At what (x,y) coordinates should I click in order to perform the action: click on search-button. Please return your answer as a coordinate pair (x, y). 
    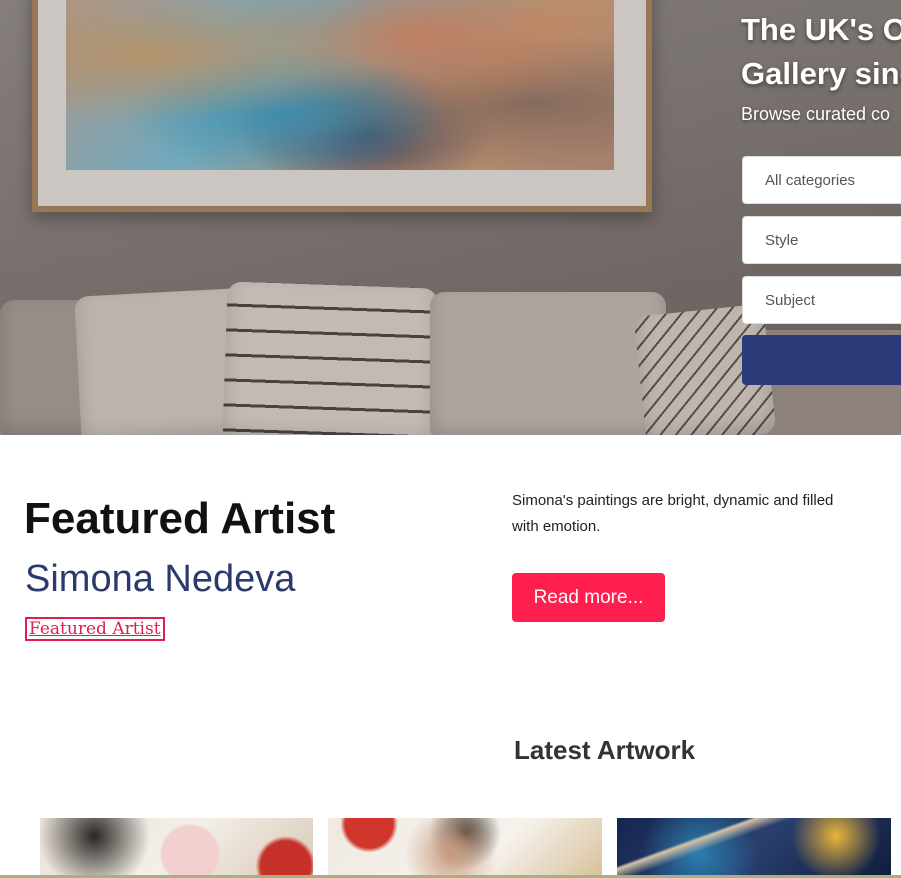
    Looking at the image, I should click on (821, 360).